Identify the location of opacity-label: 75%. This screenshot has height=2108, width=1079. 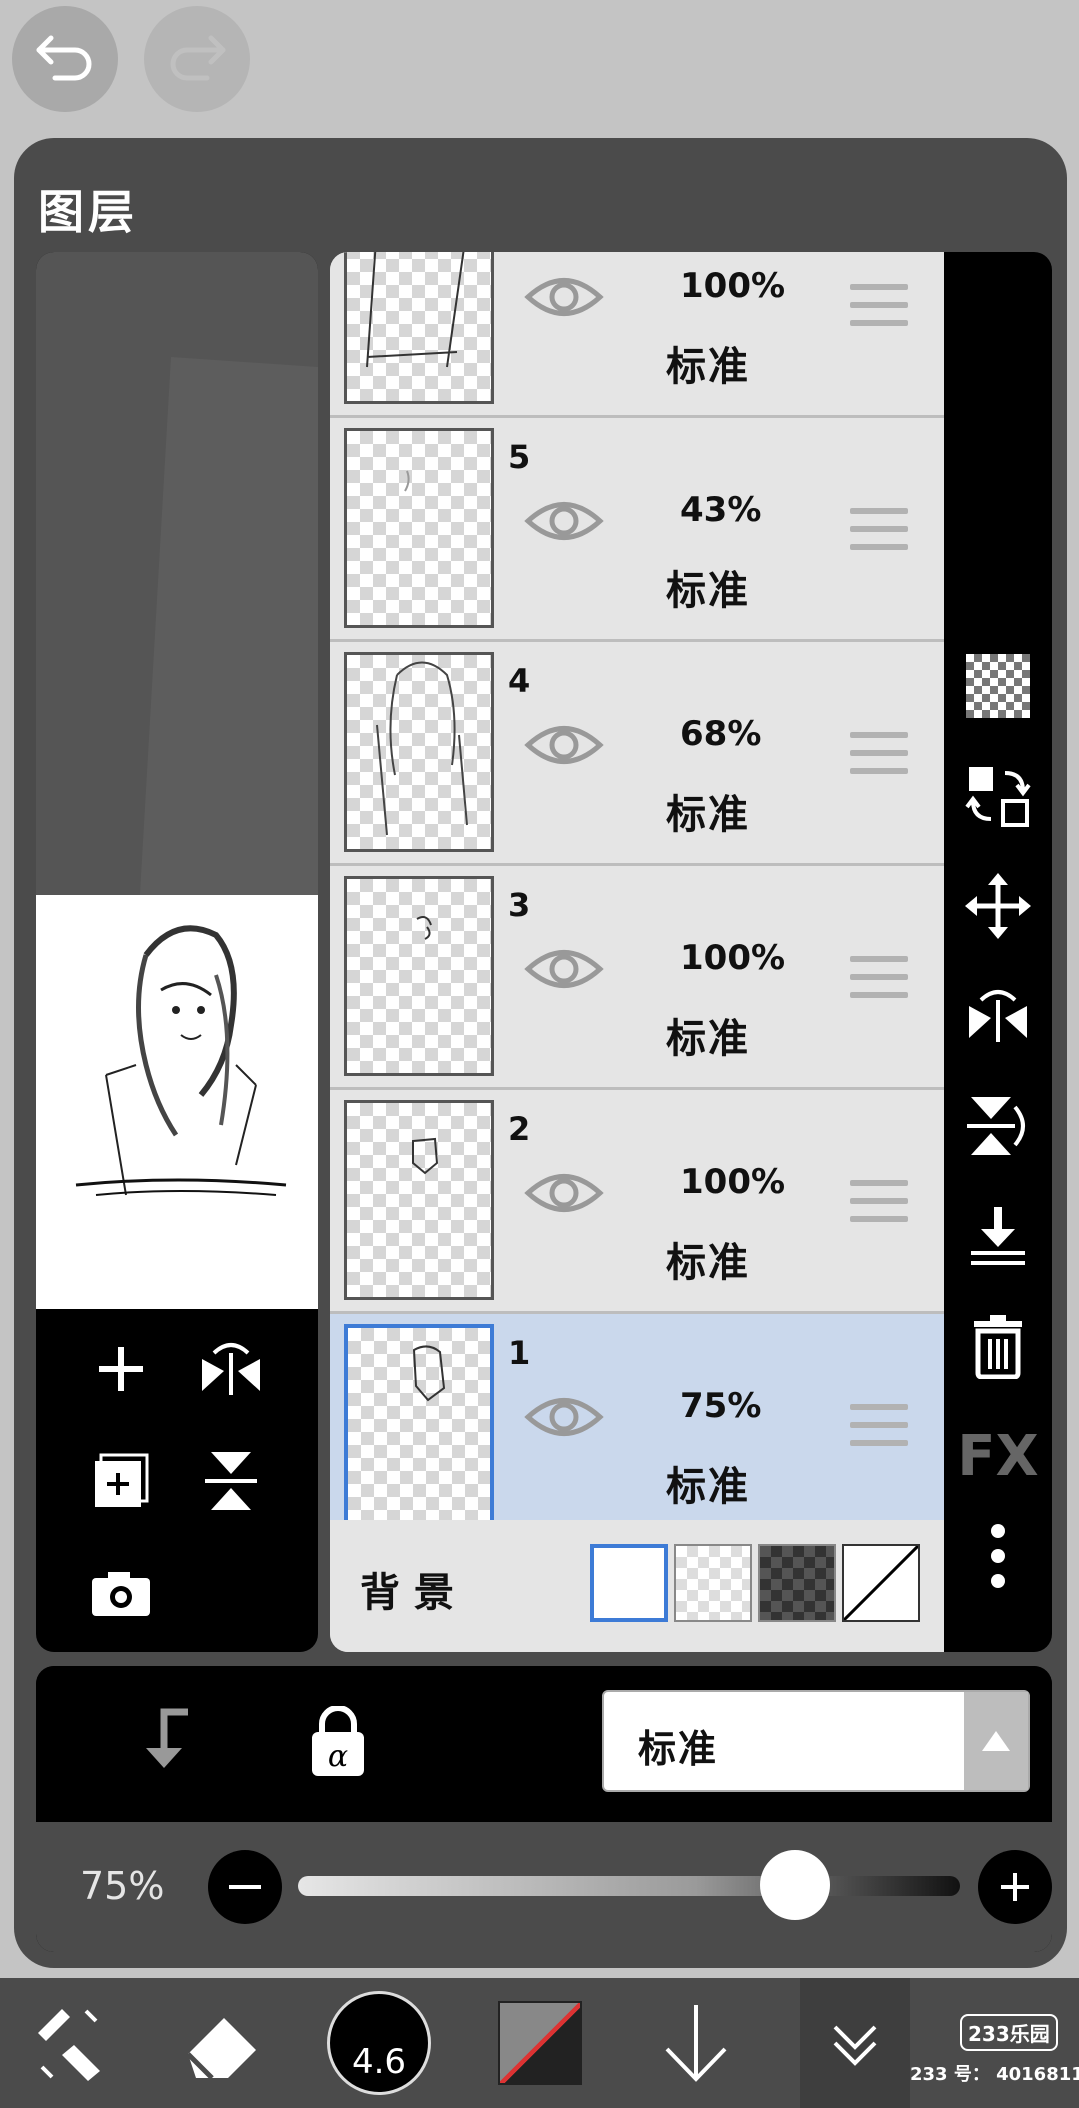
(122, 1886).